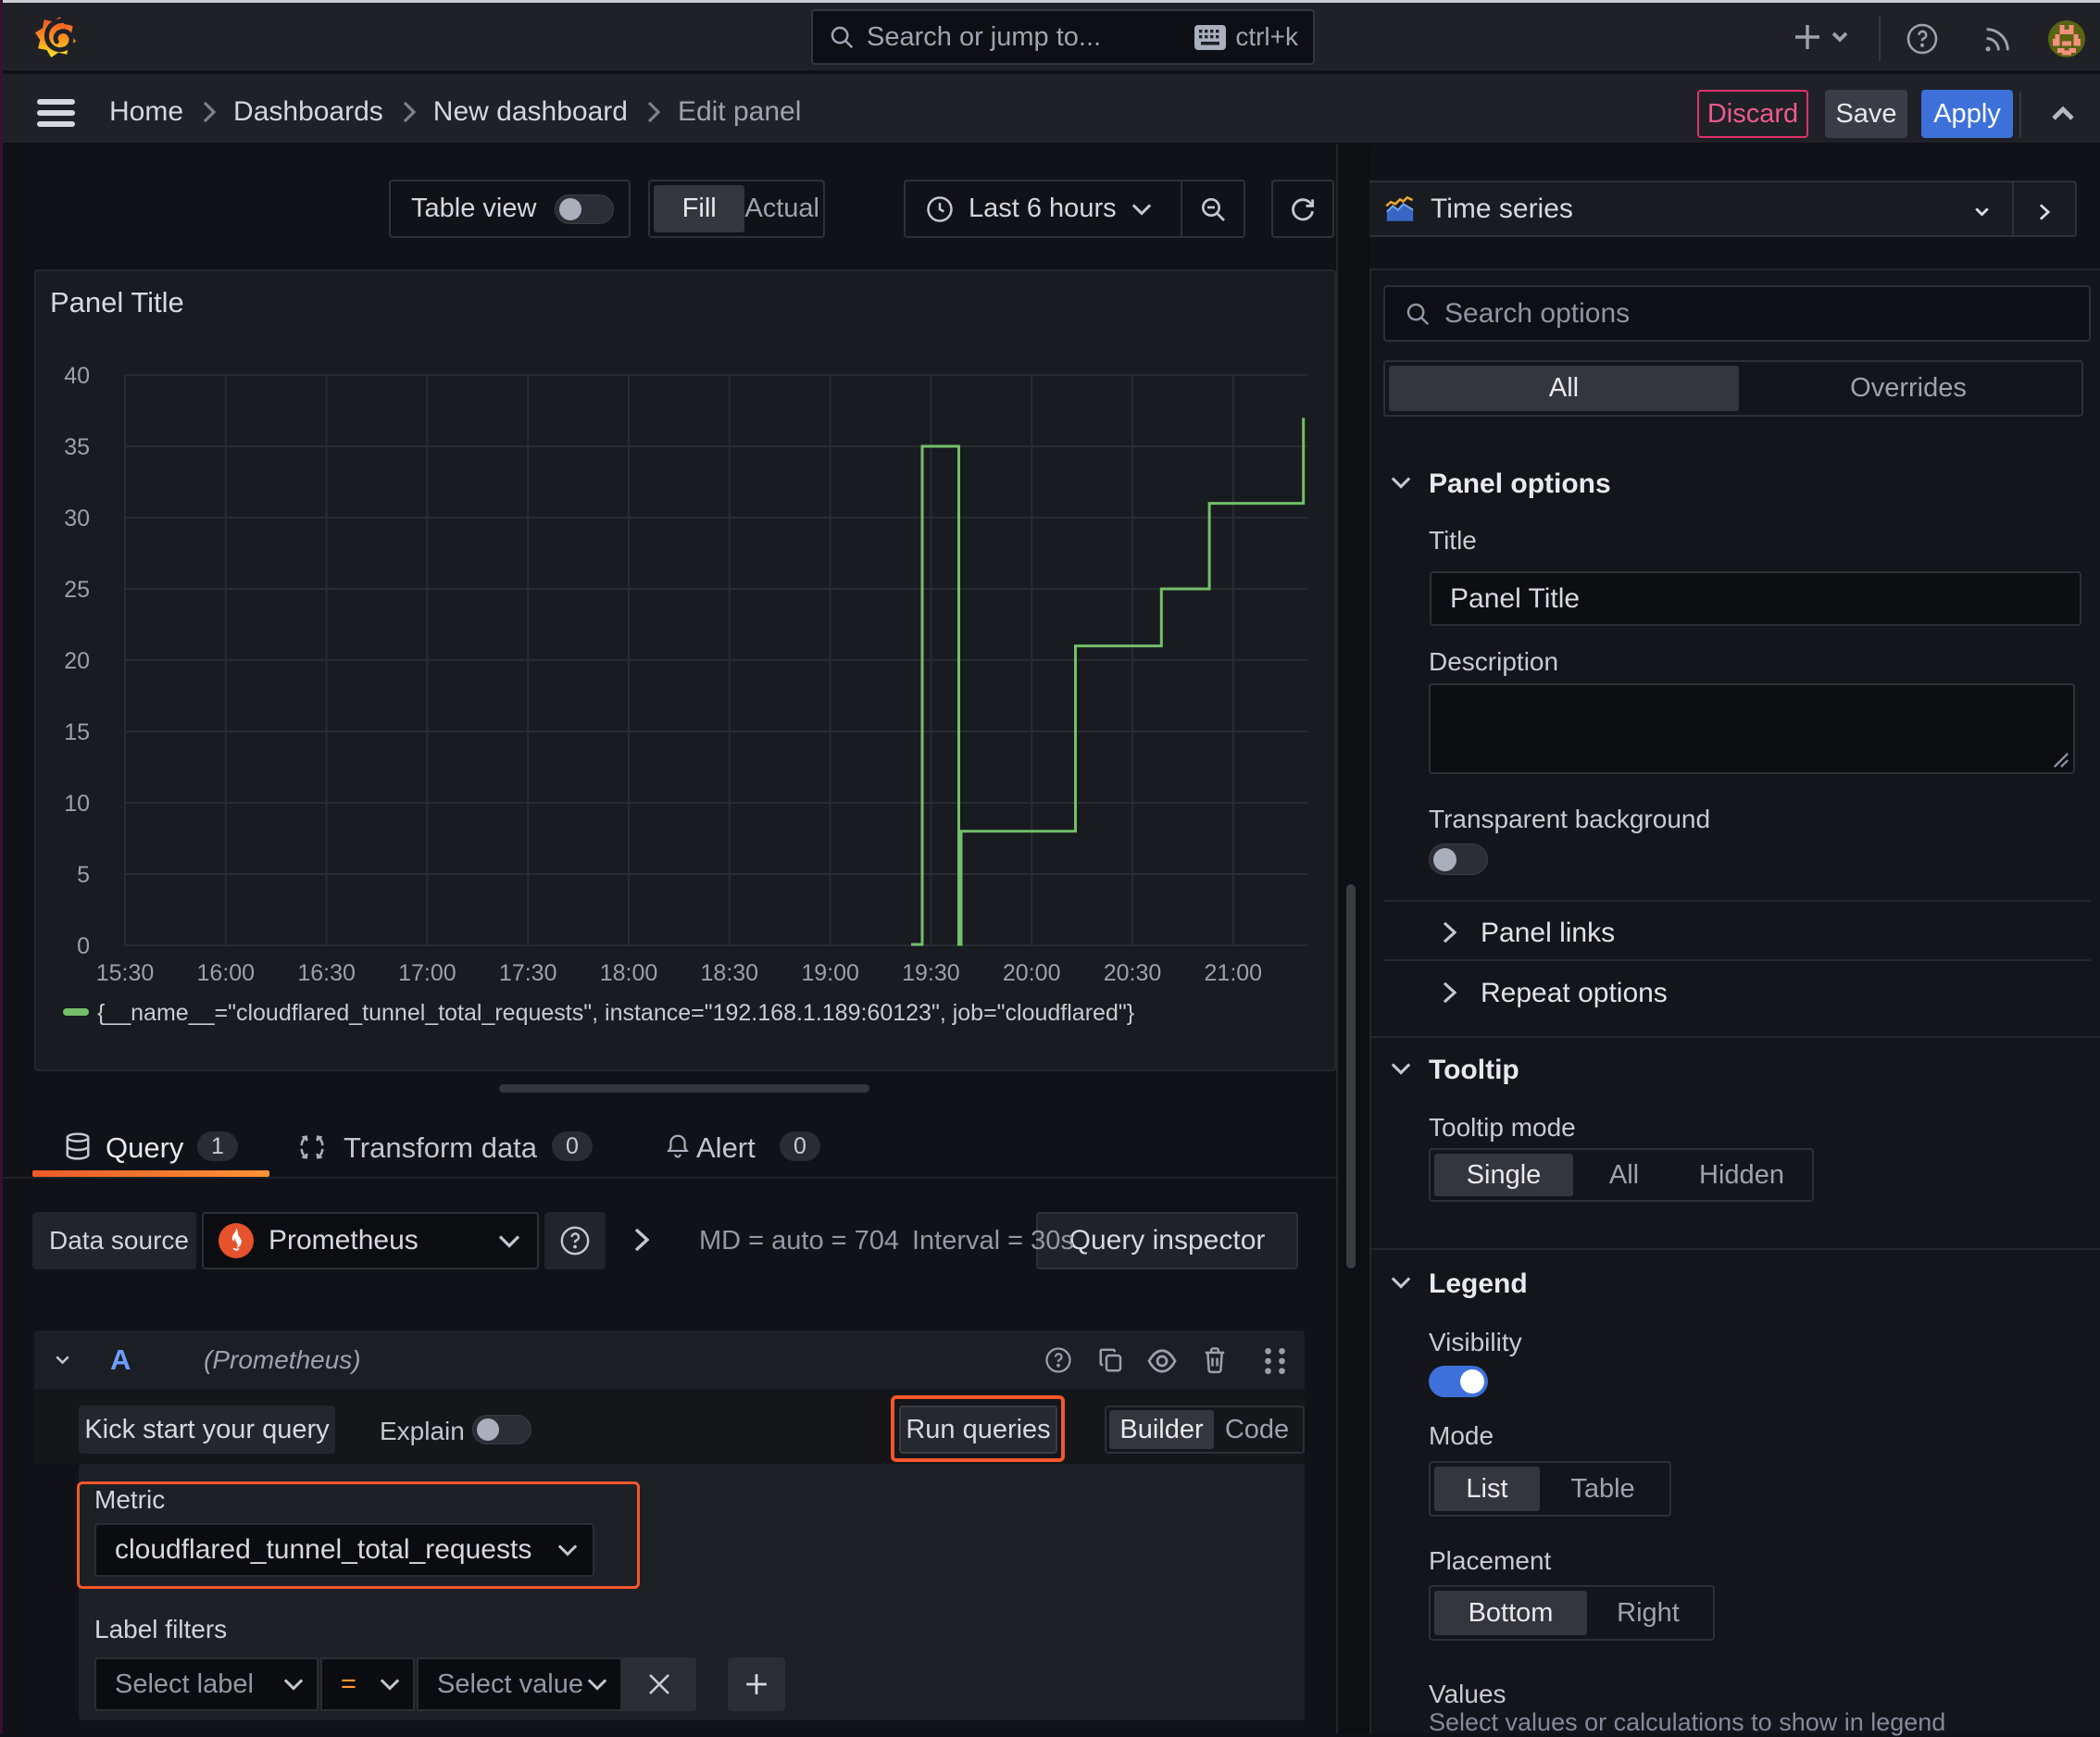  Describe the element at coordinates (77, 732) in the screenshot. I see `svg-text: 15` at that location.